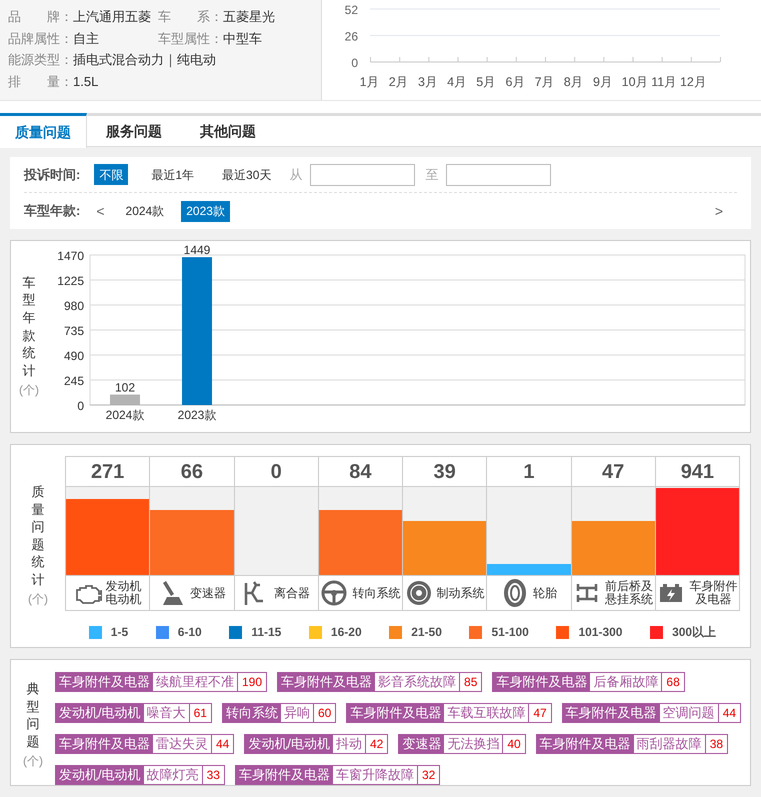  What do you see at coordinates (297, 713) in the screenshot?
I see `issue-text: 异响` at bounding box center [297, 713].